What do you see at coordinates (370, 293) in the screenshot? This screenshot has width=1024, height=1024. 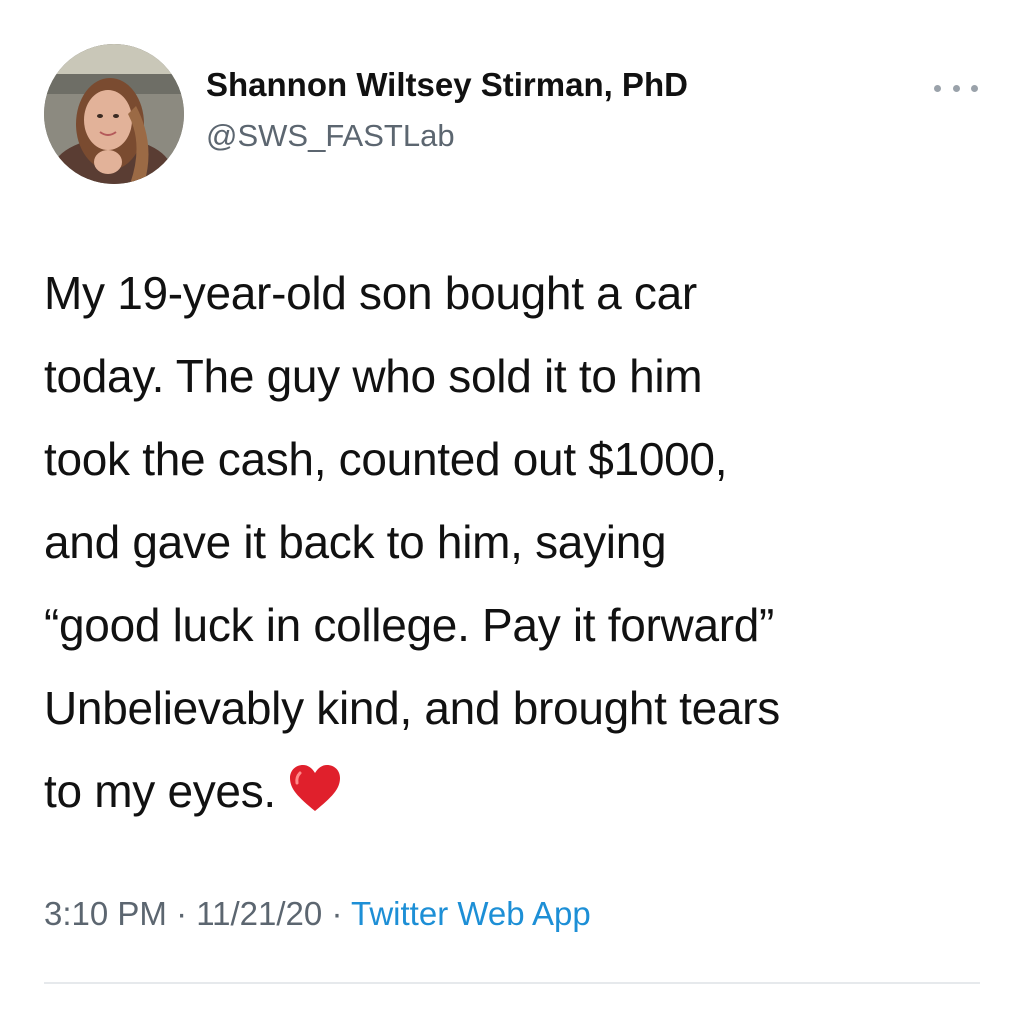 I see `tweet-line: My 19-year-old son bought a car` at bounding box center [370, 293].